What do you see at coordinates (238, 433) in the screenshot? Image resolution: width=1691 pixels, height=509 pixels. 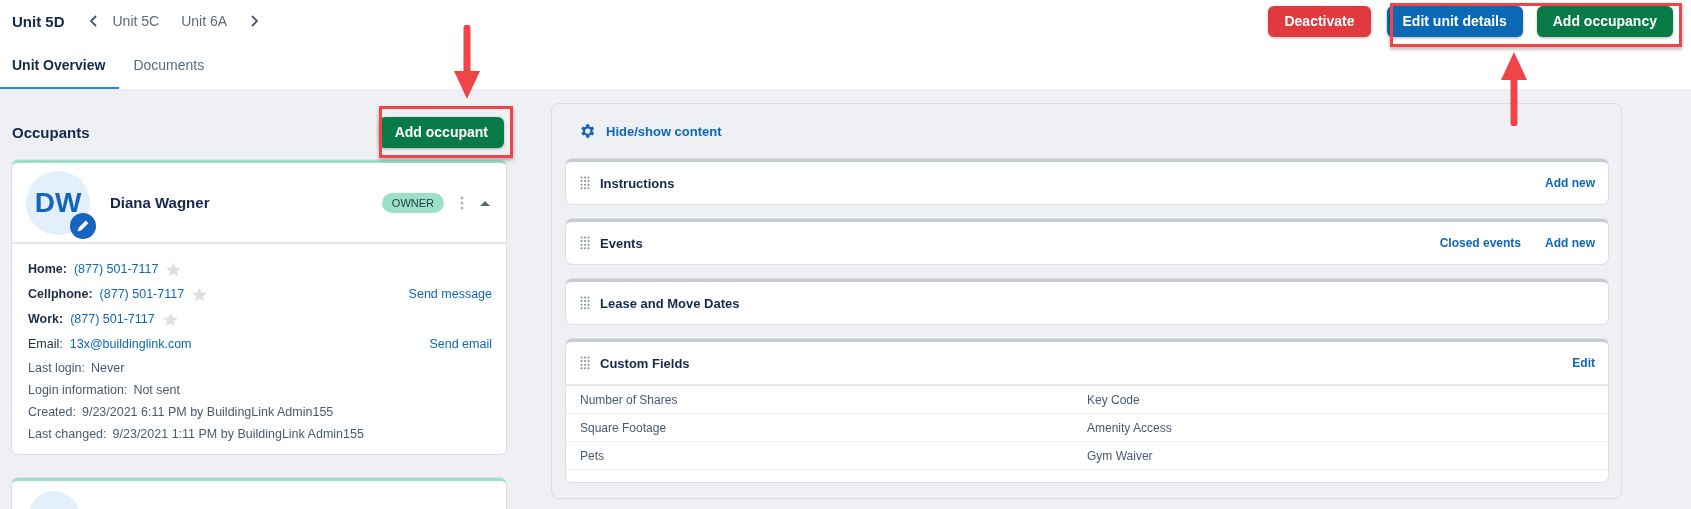 I see `info-value: 9/23/2021 1:11 PM by BuildingLink Admin155` at bounding box center [238, 433].